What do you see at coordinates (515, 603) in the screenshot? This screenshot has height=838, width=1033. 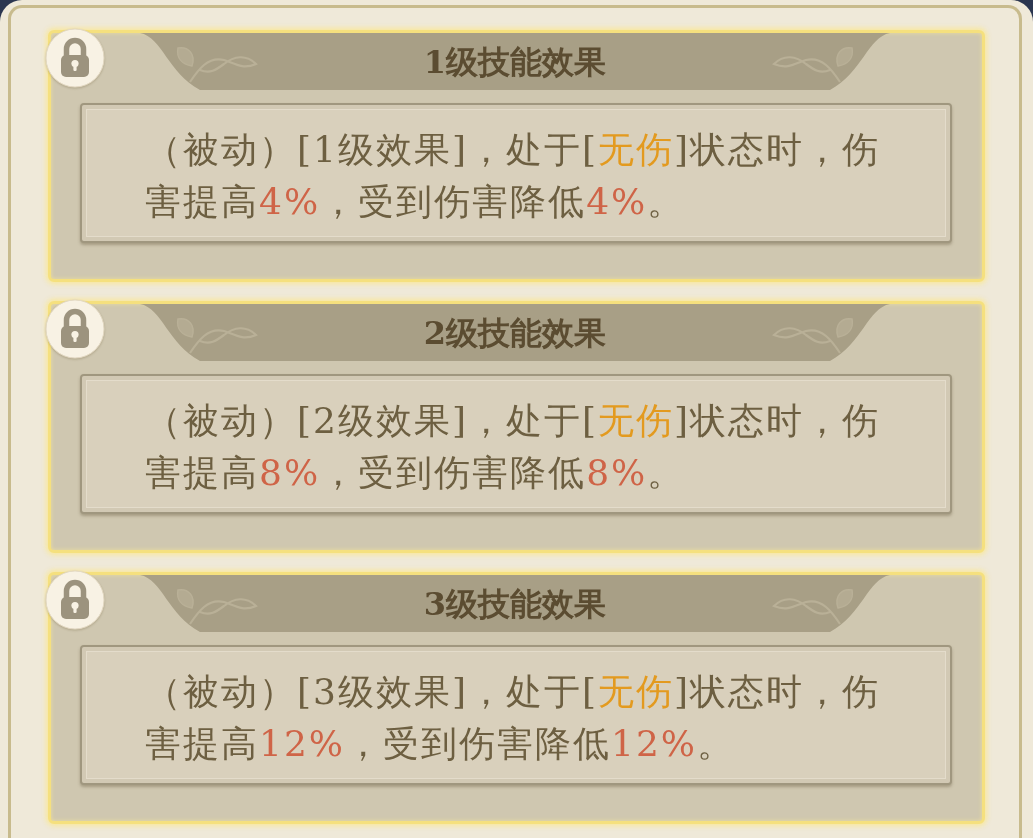 I see `card-title: 3级技能效果` at bounding box center [515, 603].